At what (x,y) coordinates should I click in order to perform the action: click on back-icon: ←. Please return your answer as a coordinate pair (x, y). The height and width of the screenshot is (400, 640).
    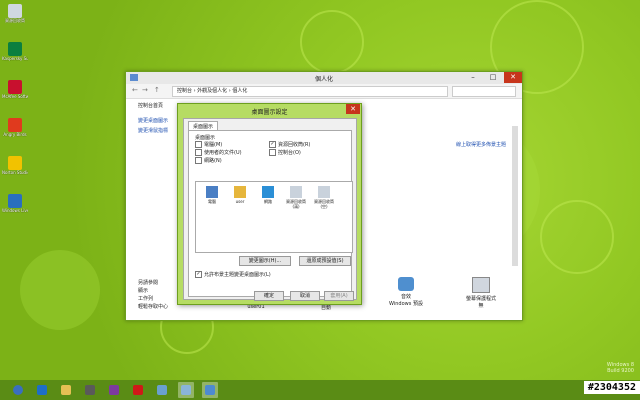
    Looking at the image, I should click on (135, 90).